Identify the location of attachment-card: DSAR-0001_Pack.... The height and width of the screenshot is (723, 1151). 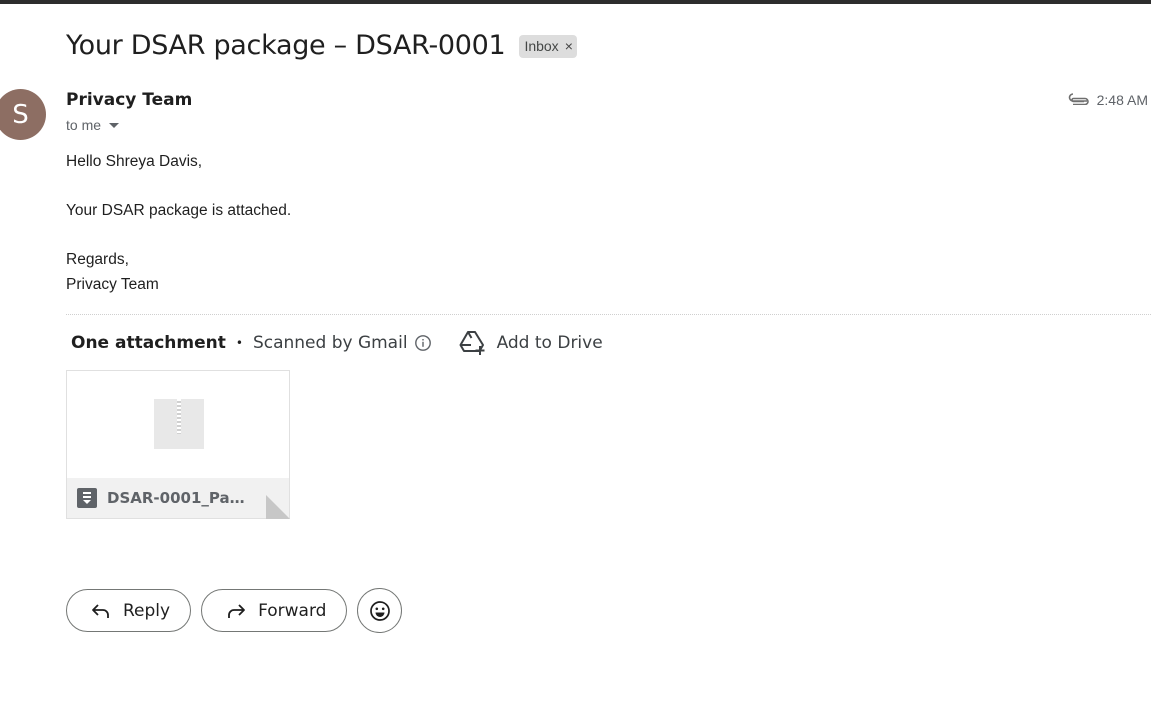
(178, 444).